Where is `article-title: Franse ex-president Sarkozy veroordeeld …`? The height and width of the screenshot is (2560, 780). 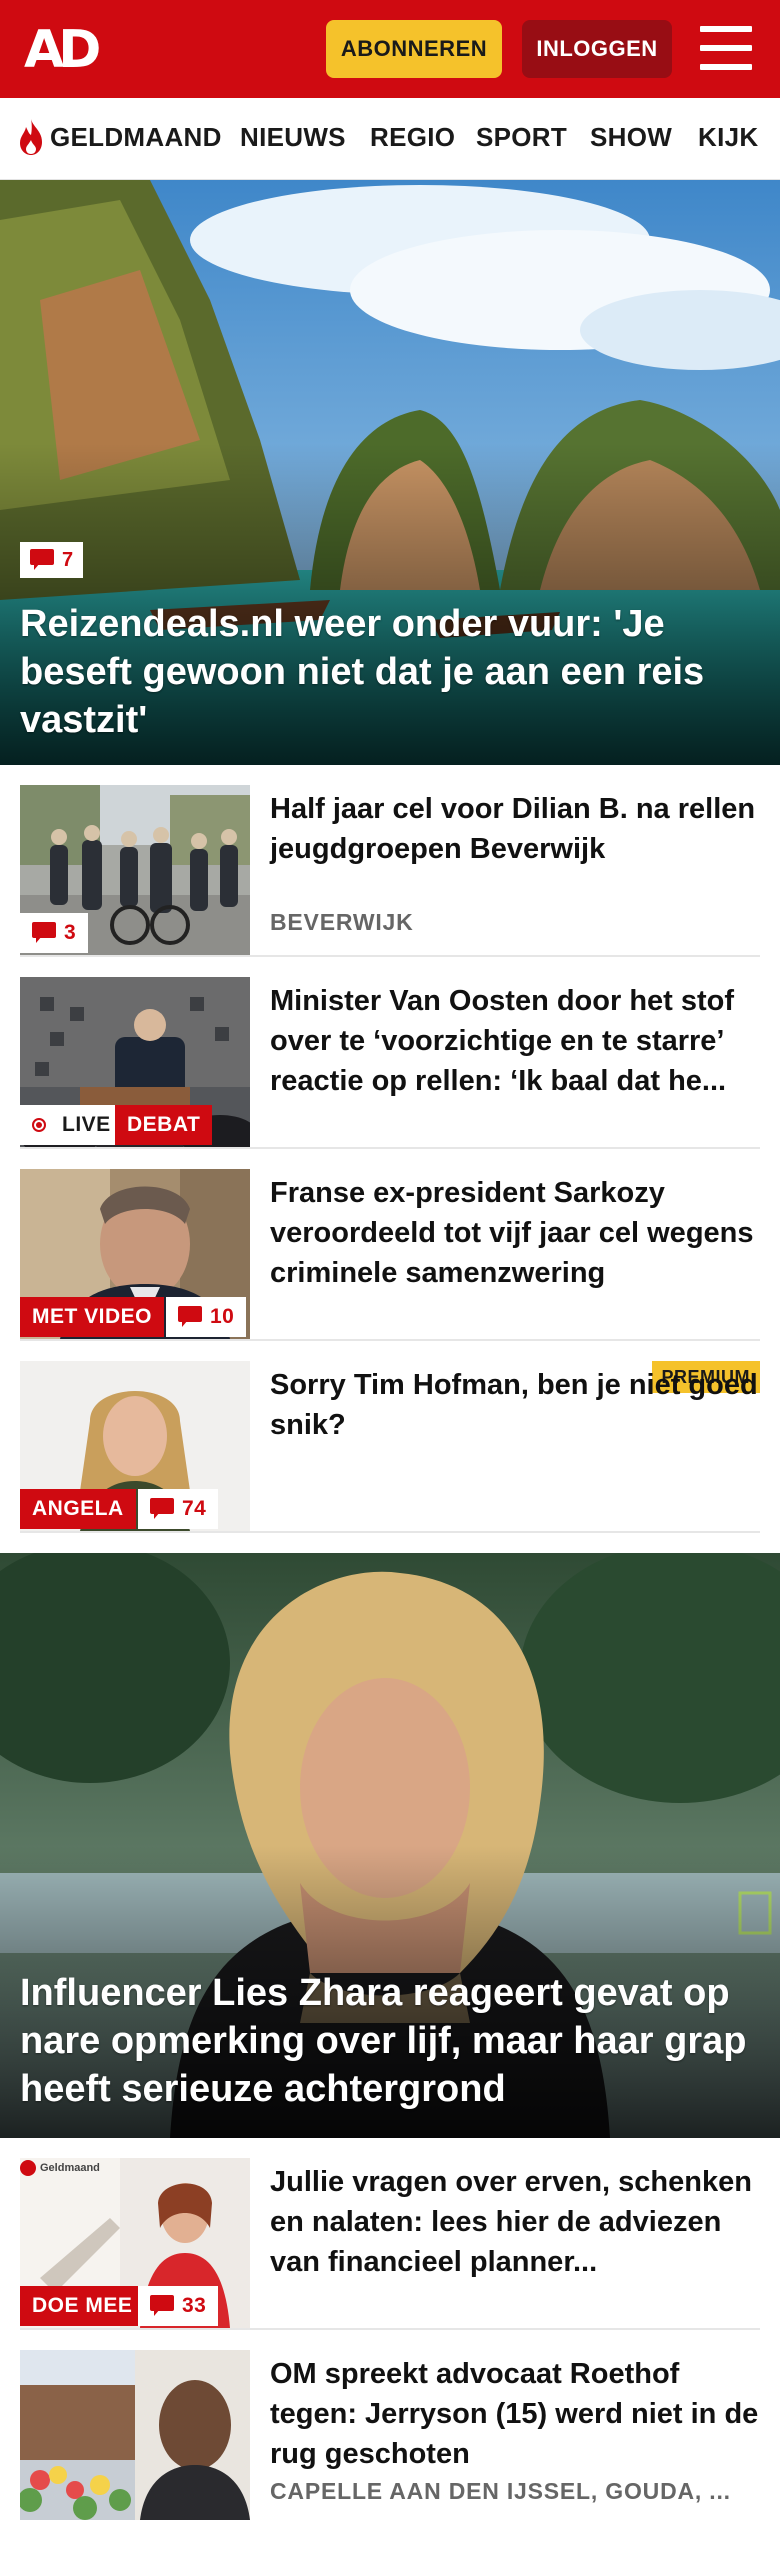
article-title: Franse ex-president Sarkozy veroordeeld … is located at coordinates (515, 1233).